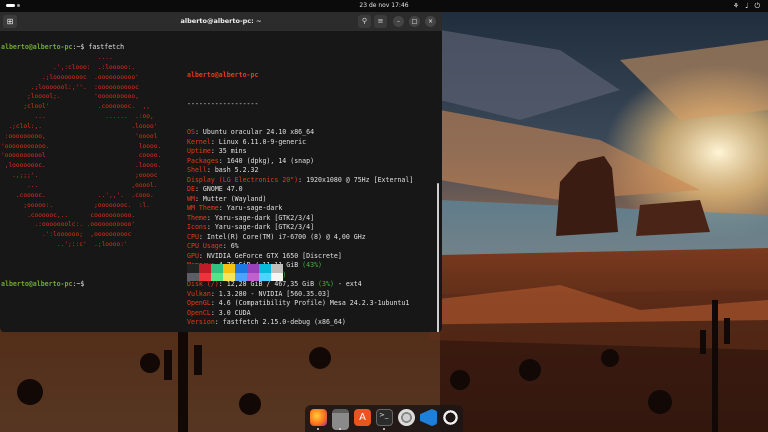 The height and width of the screenshot is (432, 768). I want to click on search-icon: ⚲, so click(364, 21).